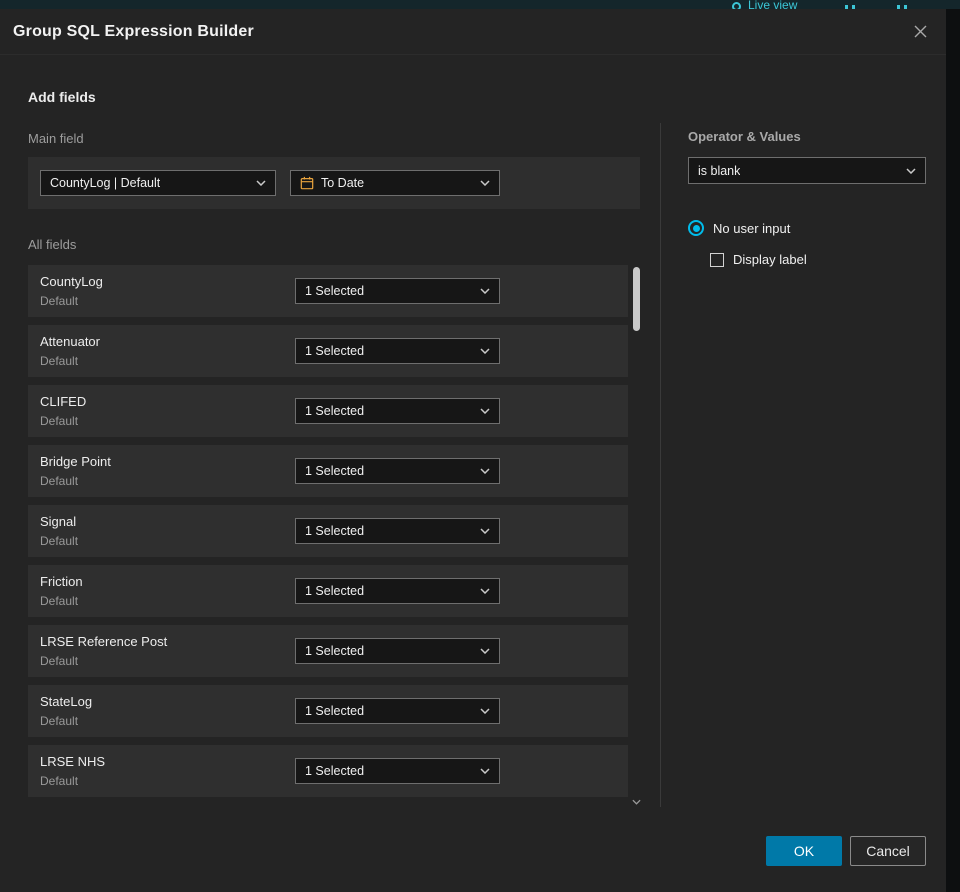  Describe the element at coordinates (473, 32) in the screenshot. I see `dialog-header: Group SQL Expression Builder` at that location.